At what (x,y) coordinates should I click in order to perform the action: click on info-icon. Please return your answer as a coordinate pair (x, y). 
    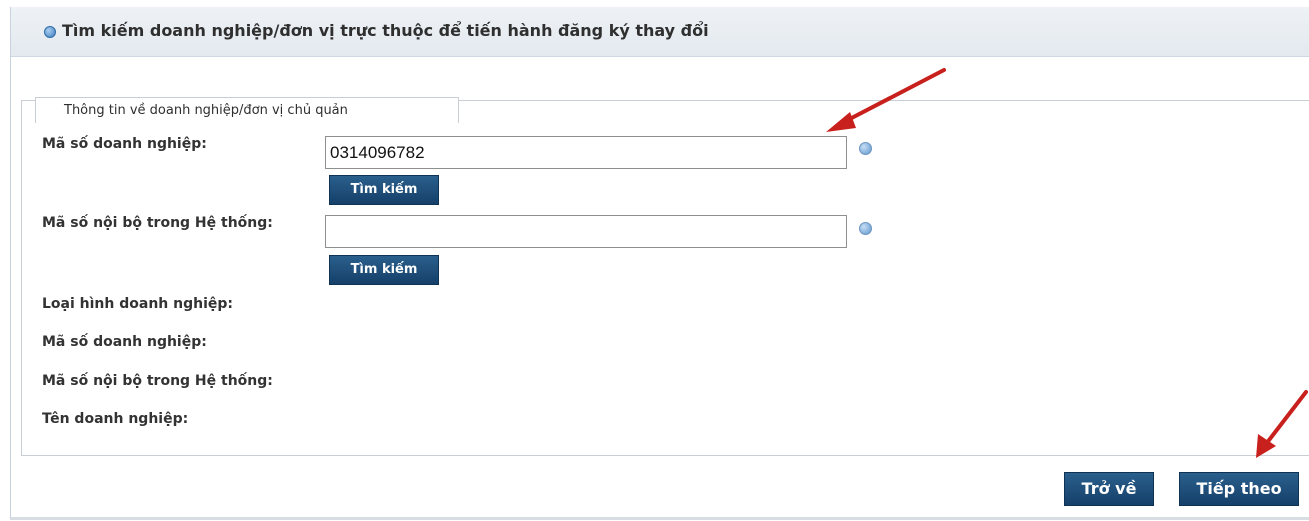
    Looking at the image, I should click on (50, 32).